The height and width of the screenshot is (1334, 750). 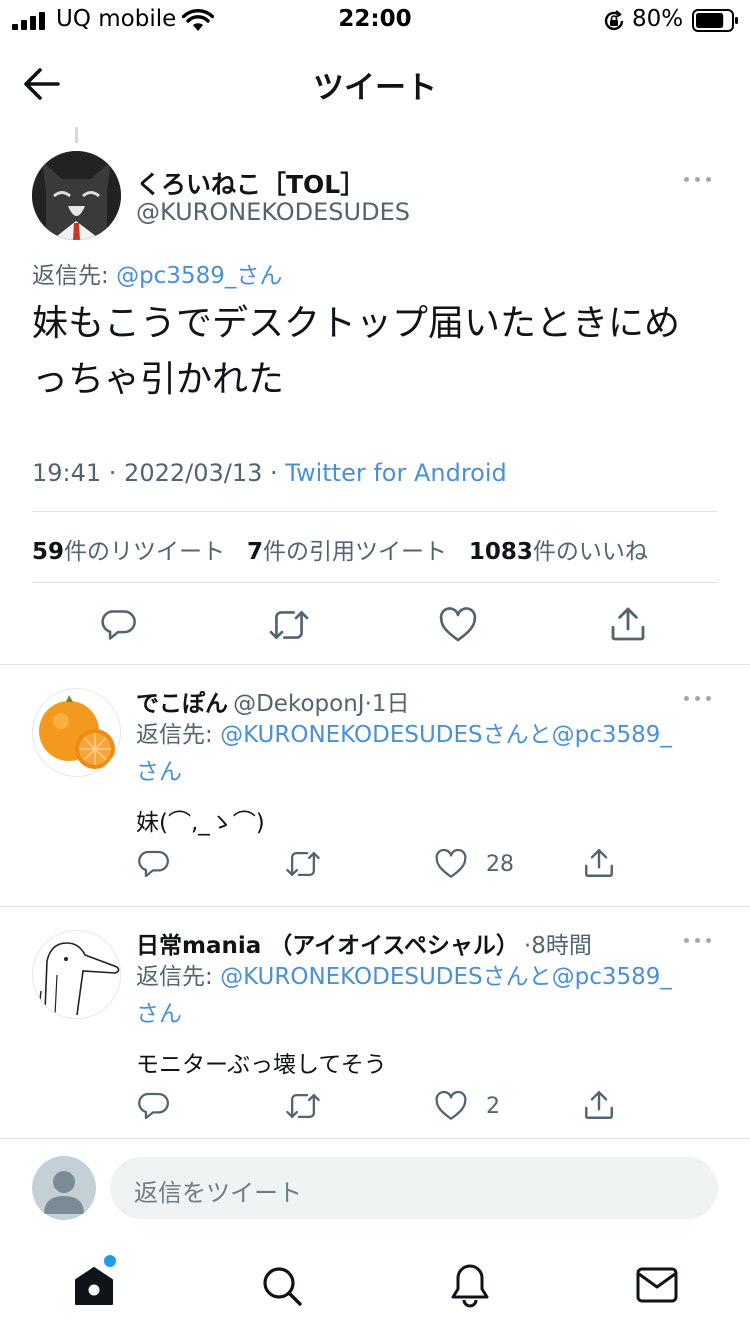 What do you see at coordinates (500, 552) in the screenshot?
I see `likes-count: 1083` at bounding box center [500, 552].